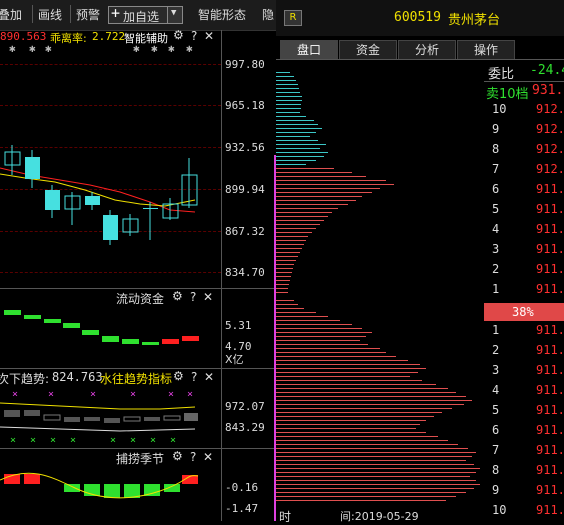  What do you see at coordinates (525, 513) in the screenshot?
I see `buy-level-row: 10 911.` at bounding box center [525, 513].